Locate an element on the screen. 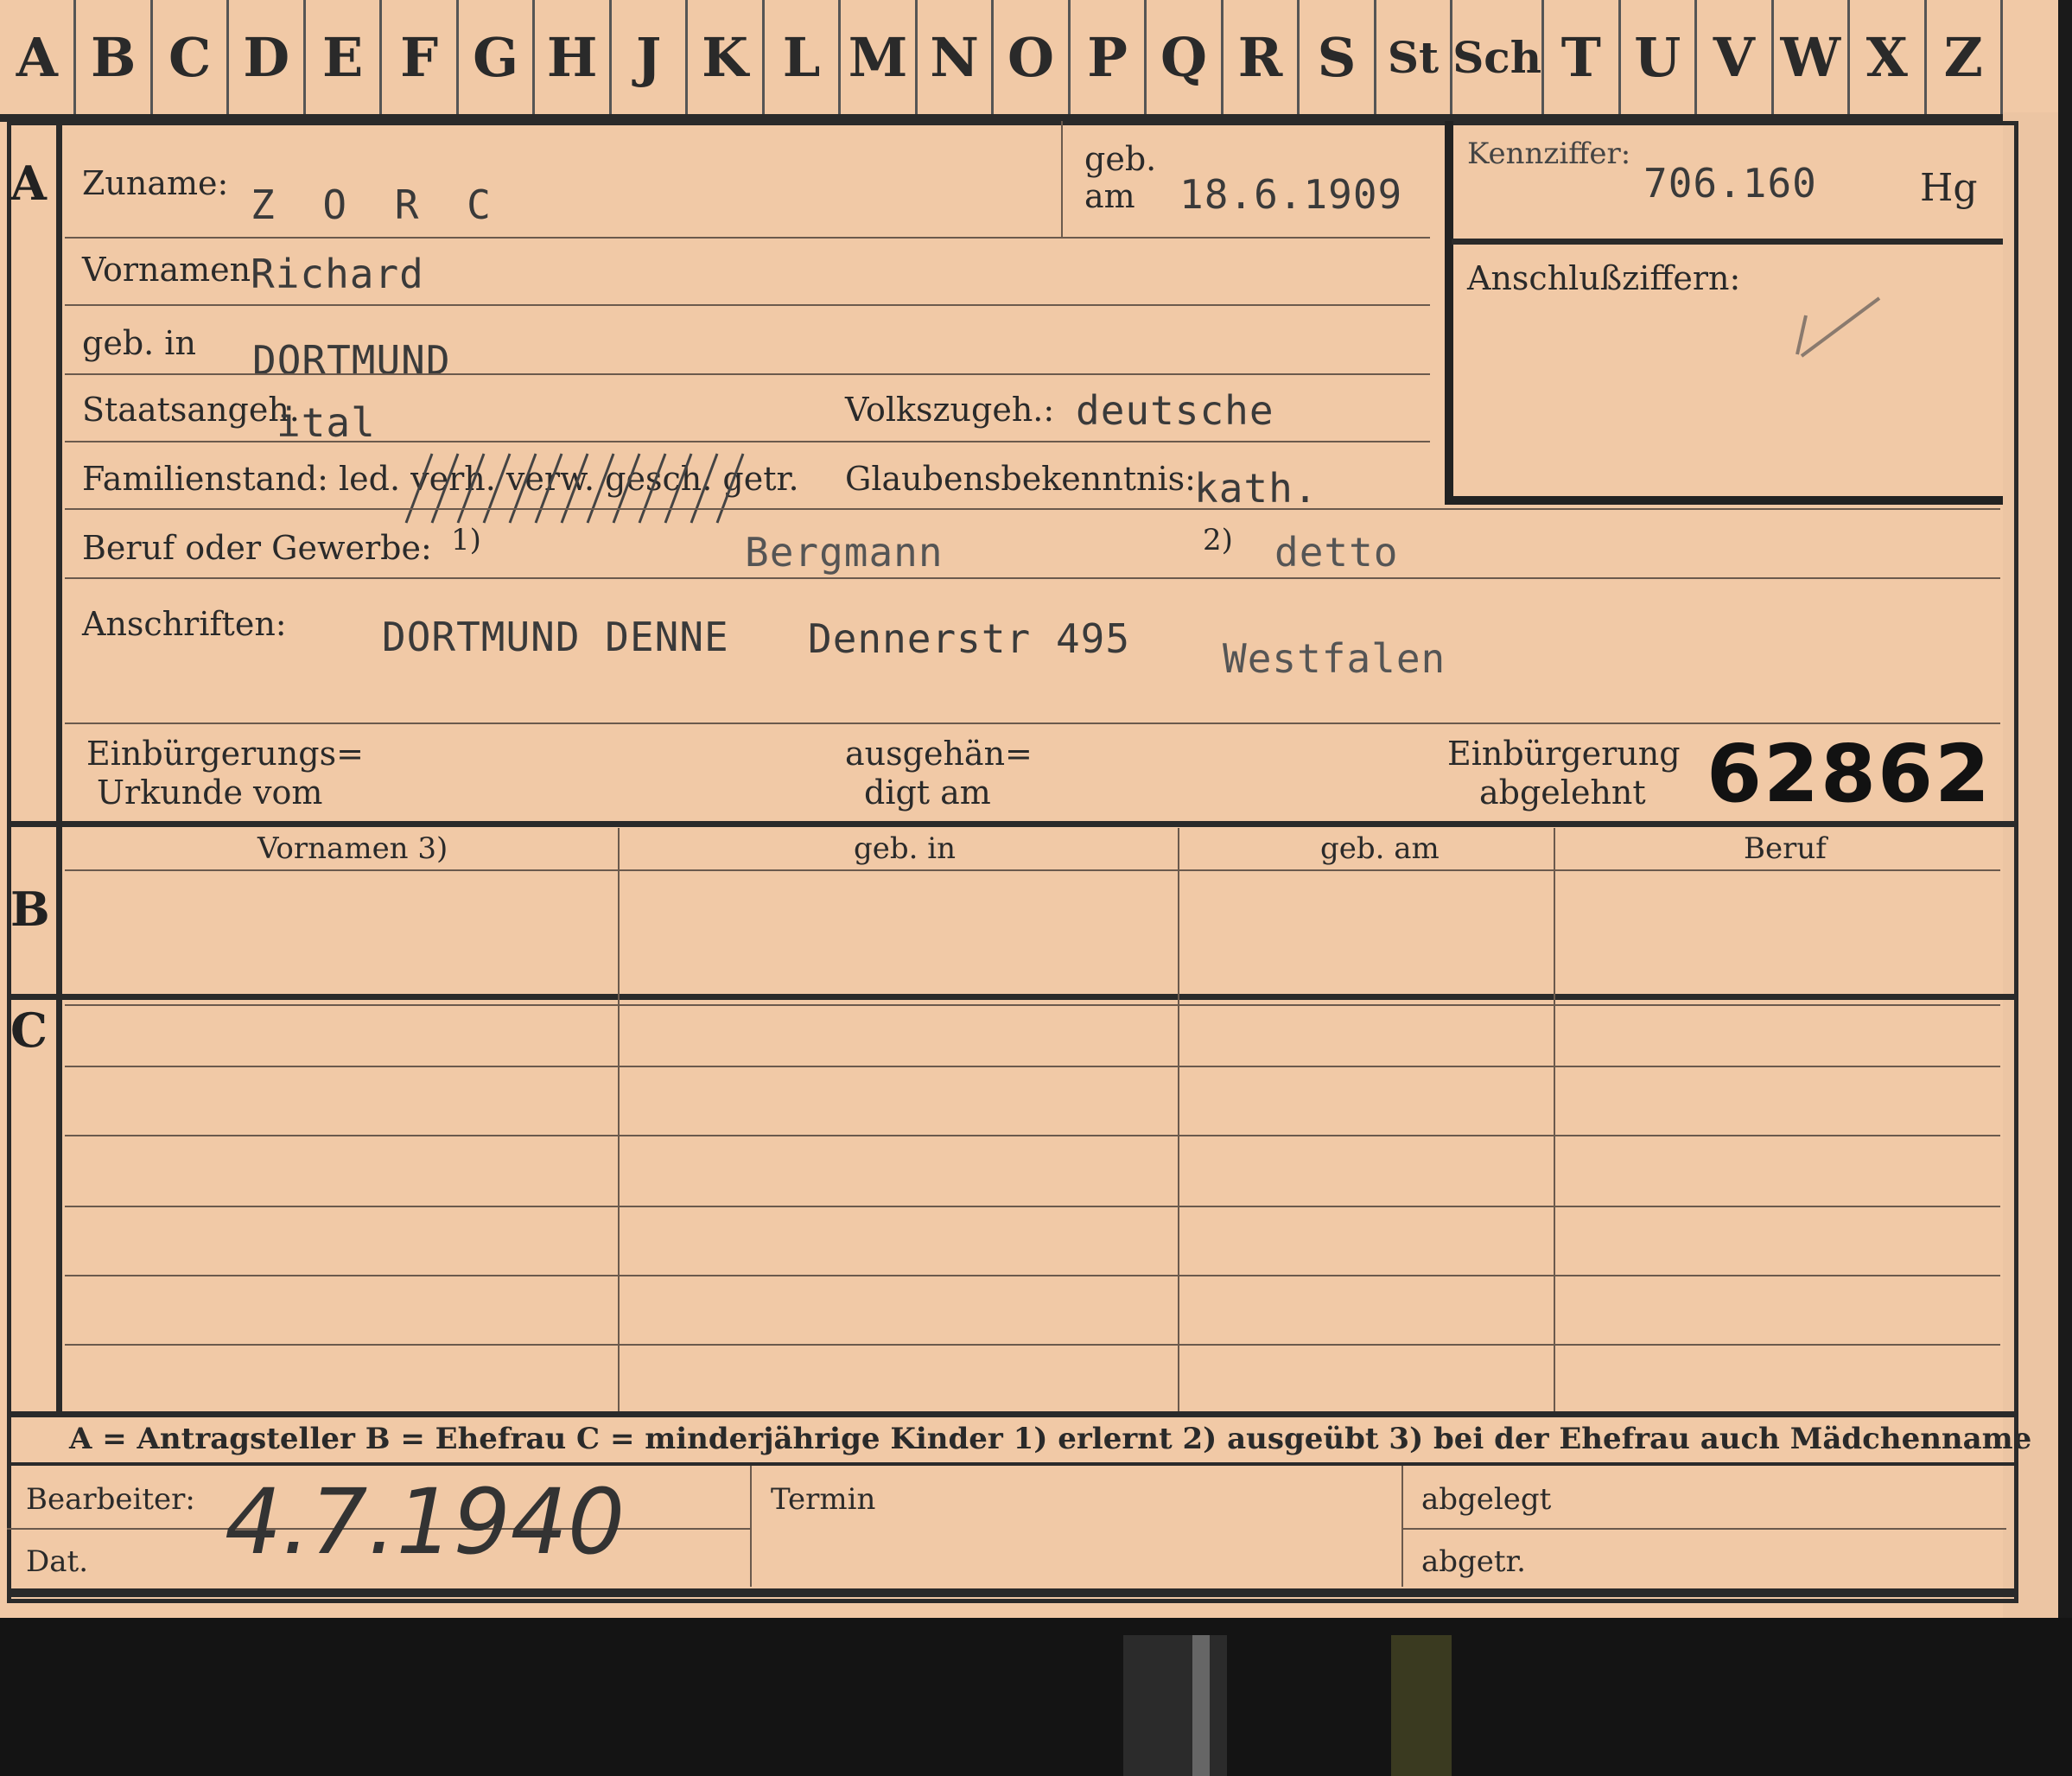 The image size is (2072, 1776). label-einbuergerung: Einbürgerung is located at coordinates (1564, 754).